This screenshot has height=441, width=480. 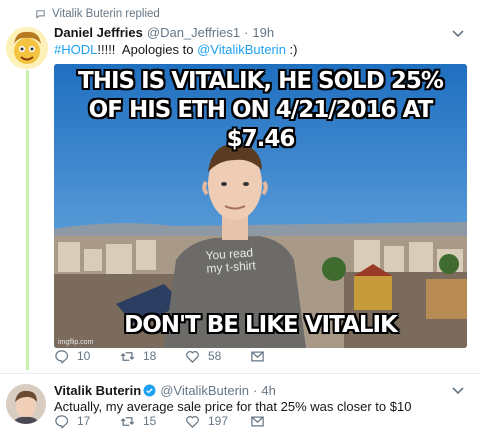 I want to click on tweet2-timestamp: 4h, so click(x=268, y=390).